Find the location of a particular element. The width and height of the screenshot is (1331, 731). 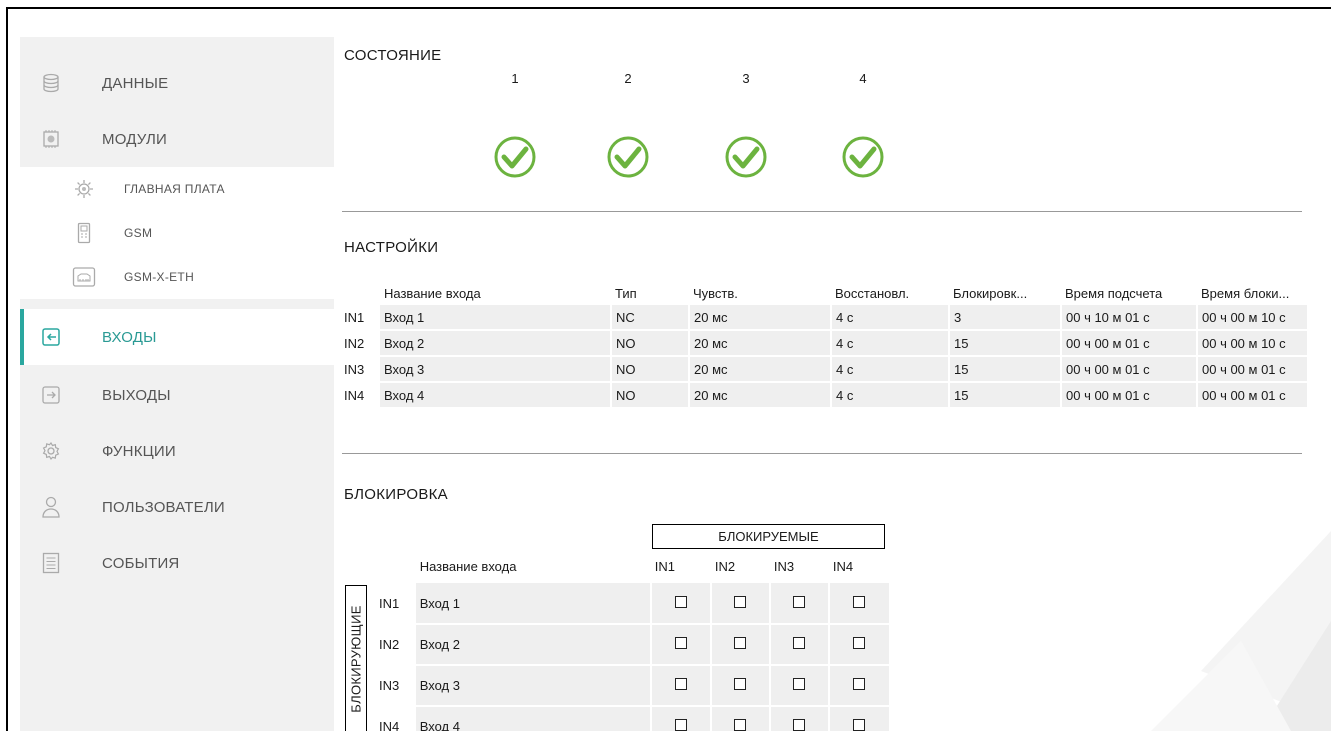

sidebar-item-label: СОБЫТИЯ is located at coordinates (141, 563).